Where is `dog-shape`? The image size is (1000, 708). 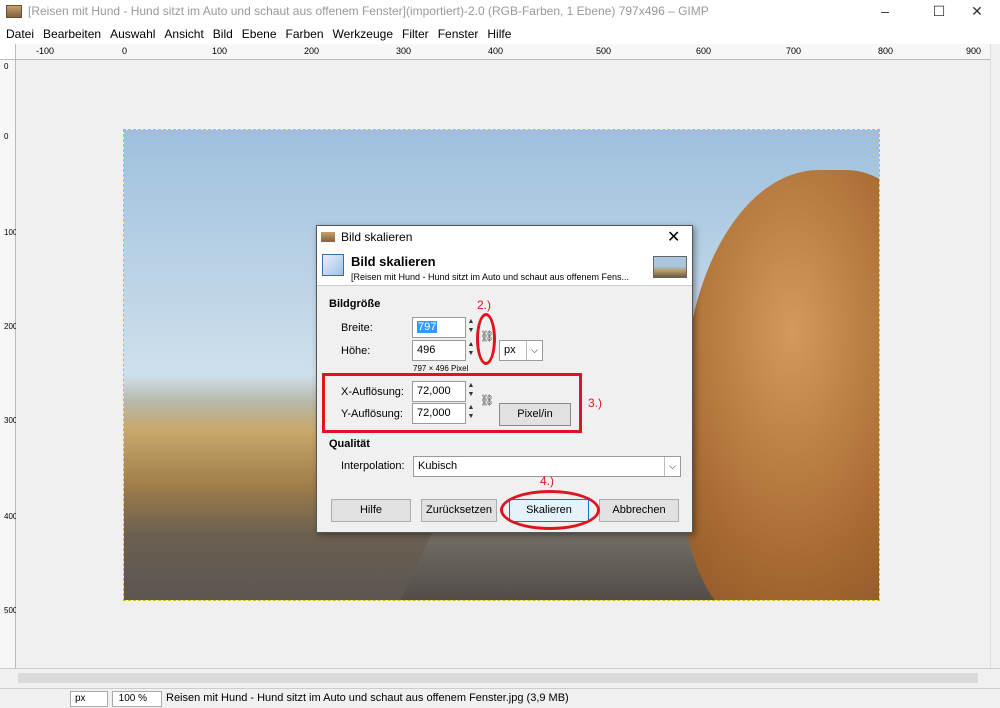
dog-shape is located at coordinates (781, 385).